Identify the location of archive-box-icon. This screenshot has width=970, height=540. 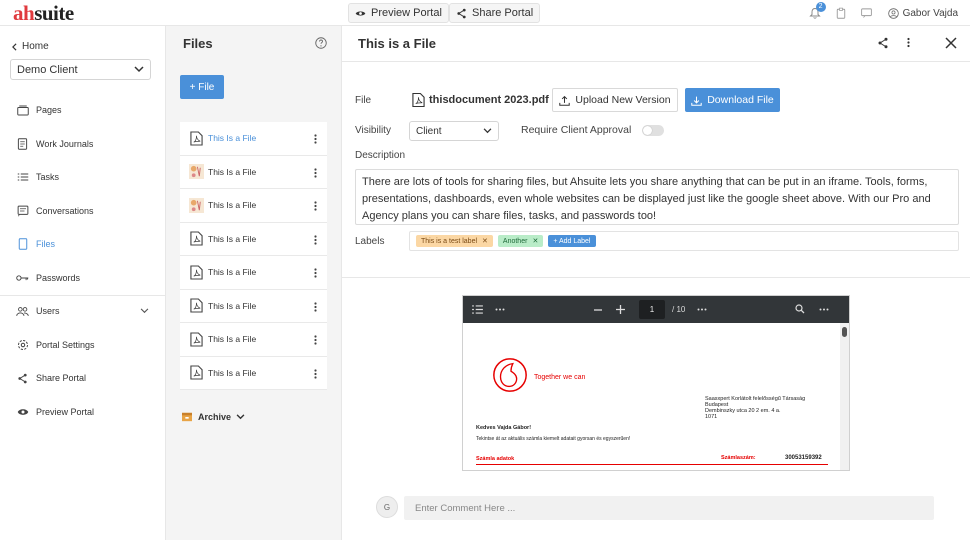
(187, 417).